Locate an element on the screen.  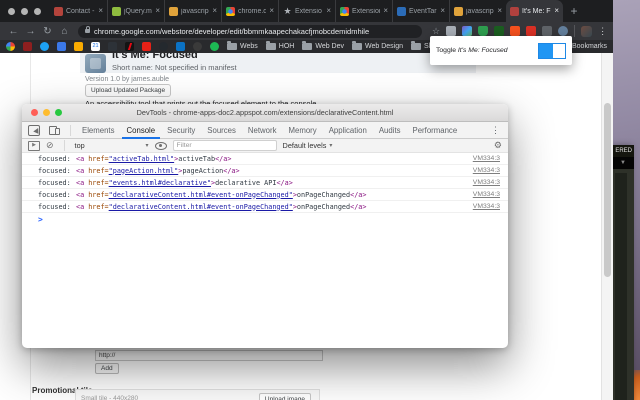
bookmark-dark-app-icon is located at coordinates (197, 46).